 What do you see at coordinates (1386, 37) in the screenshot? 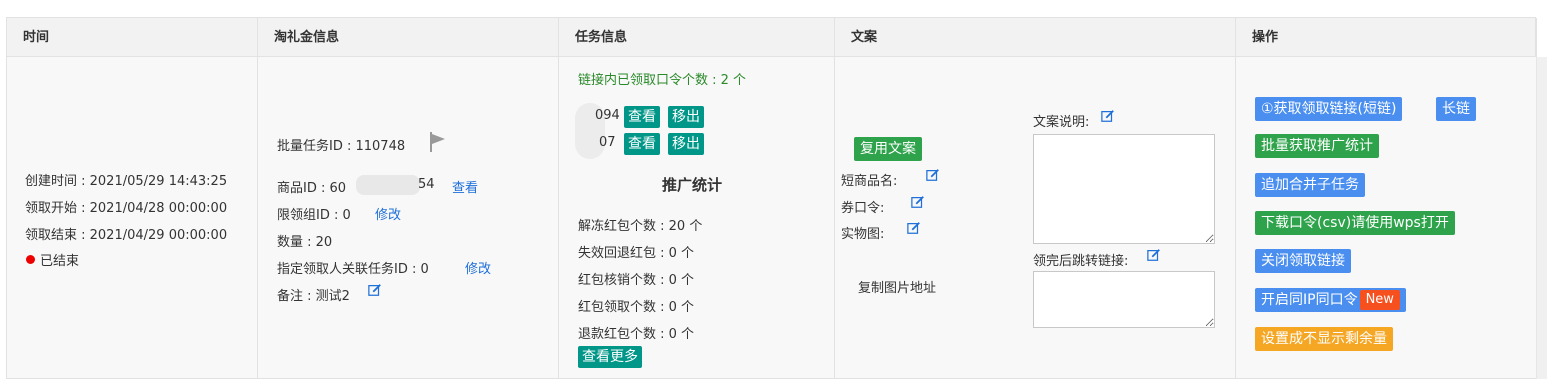
I see `header-operations: 操作` at bounding box center [1386, 37].